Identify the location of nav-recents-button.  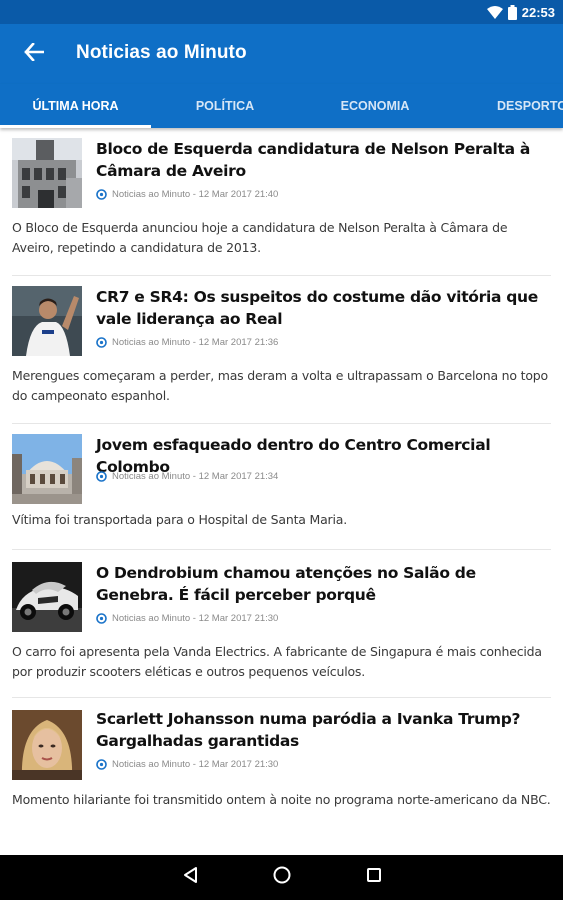
(374, 877).